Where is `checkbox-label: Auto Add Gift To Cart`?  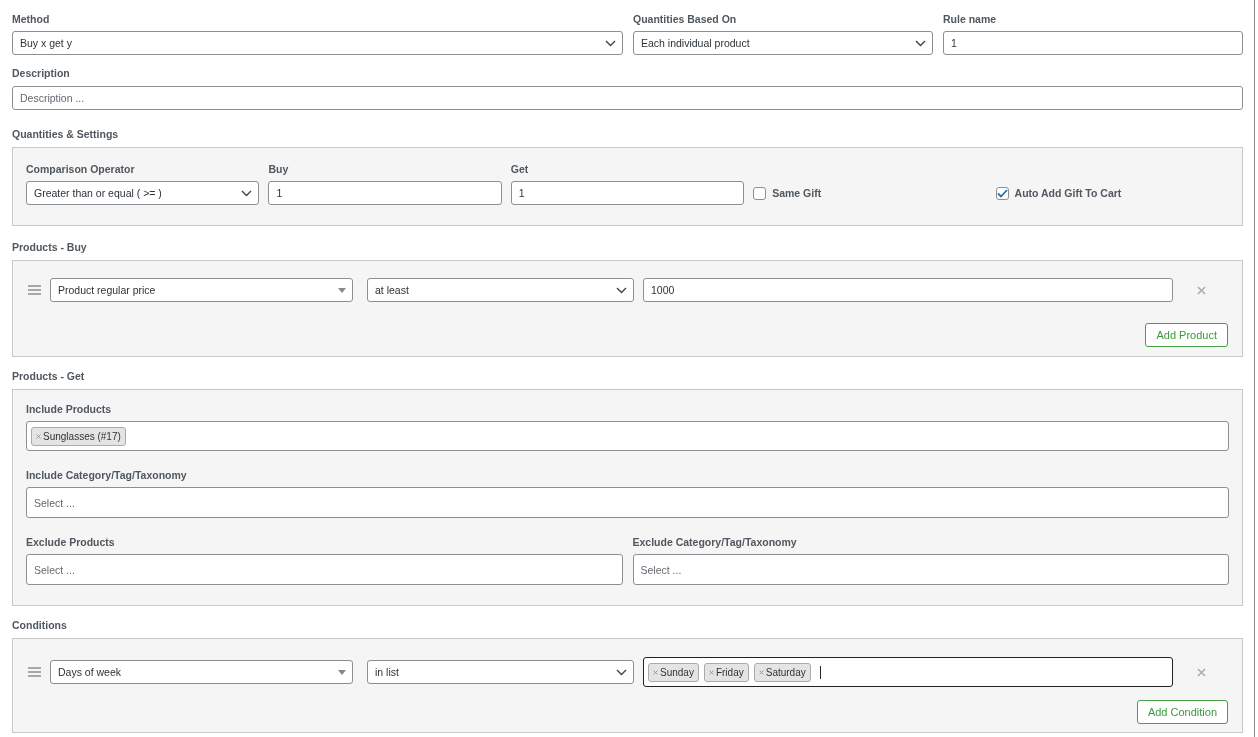 checkbox-label: Auto Add Gift To Cart is located at coordinates (1068, 193).